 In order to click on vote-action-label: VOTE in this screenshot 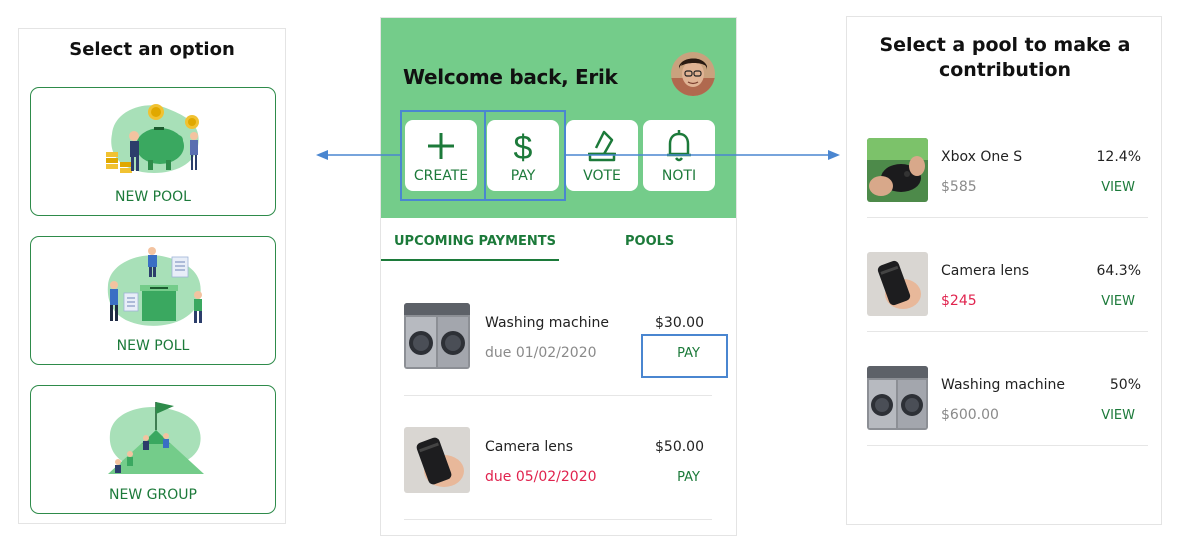, I will do `click(602, 176)`.